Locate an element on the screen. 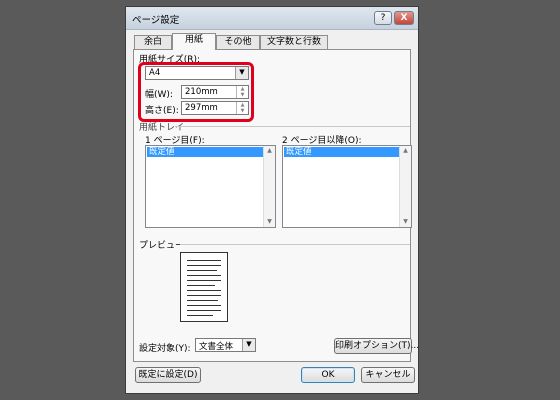  chevron-down-icon: ▼ is located at coordinates (248, 345).